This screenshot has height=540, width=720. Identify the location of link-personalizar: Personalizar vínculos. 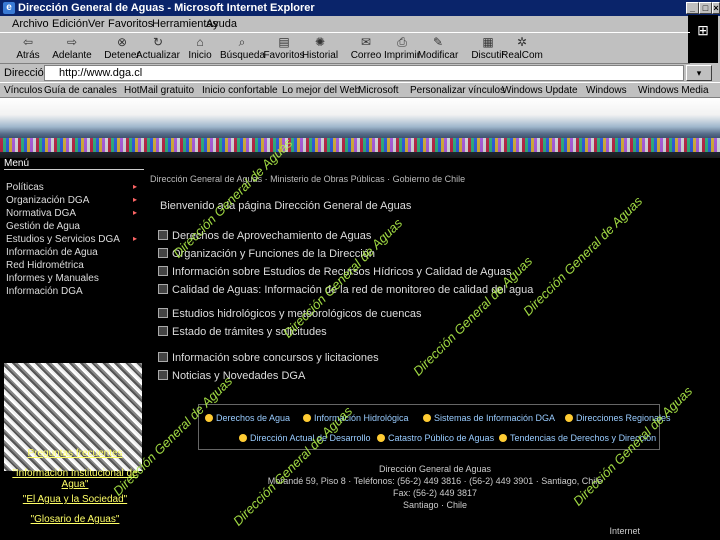
(457, 91).